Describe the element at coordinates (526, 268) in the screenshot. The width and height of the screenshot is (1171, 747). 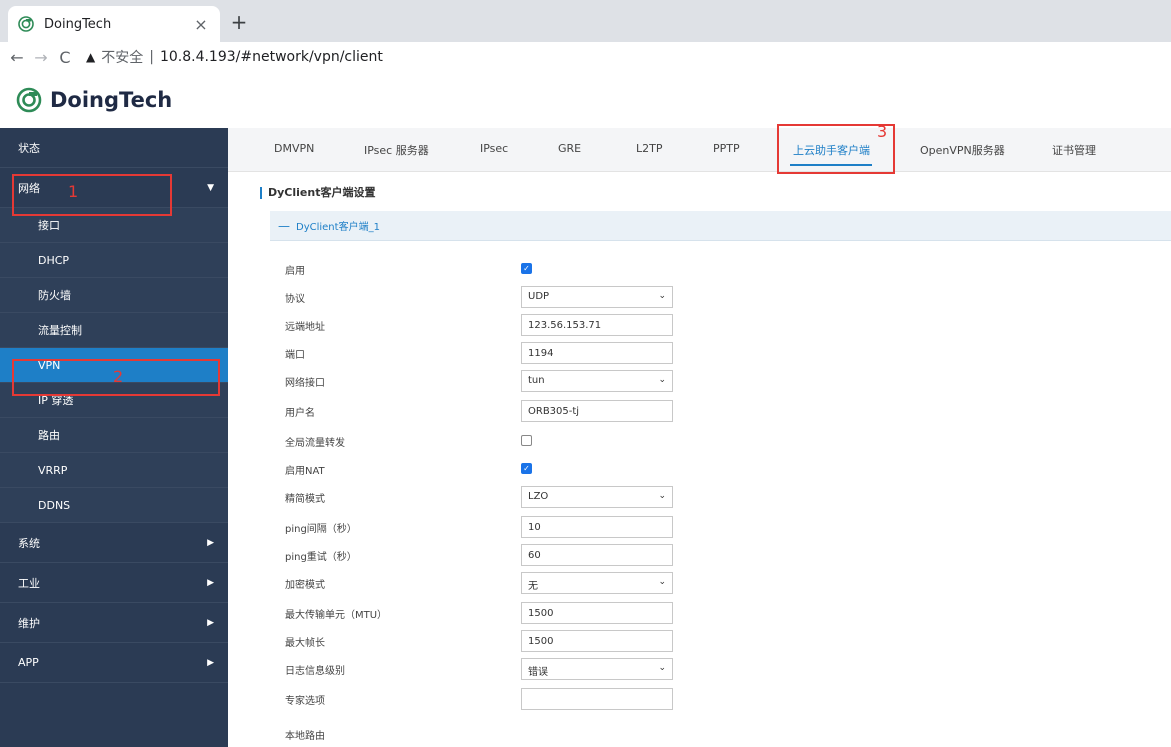
I see `enable-checkbox: ✓` at that location.